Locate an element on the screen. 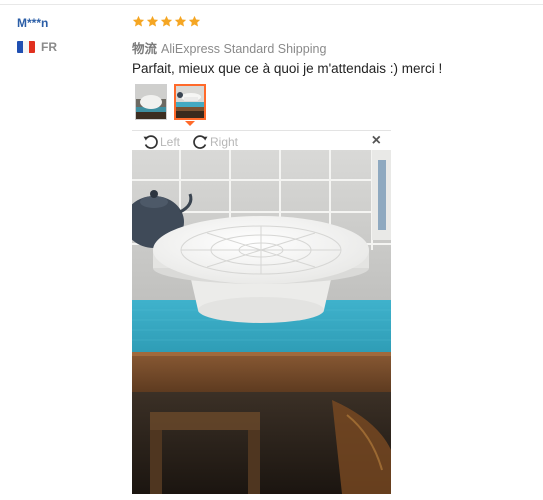 This screenshot has width=543, height=500. shipping-label: 物流 is located at coordinates (145, 49).